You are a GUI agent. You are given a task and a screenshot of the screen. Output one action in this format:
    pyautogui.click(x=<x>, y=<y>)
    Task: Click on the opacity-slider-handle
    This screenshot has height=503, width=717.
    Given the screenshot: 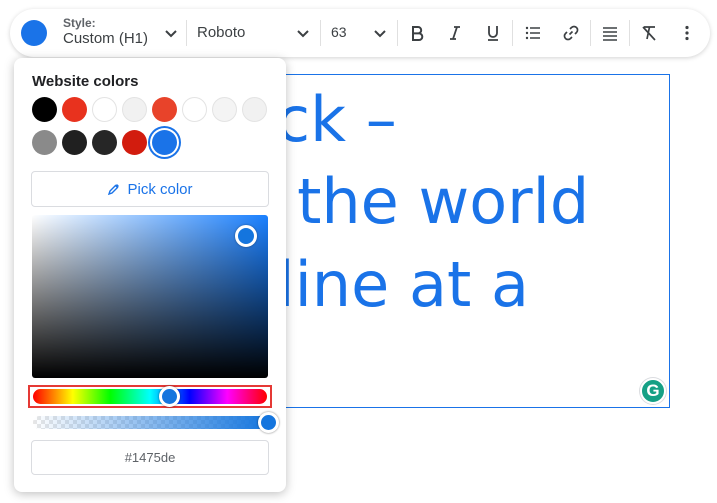 What is the action you would take?
    pyautogui.click(x=268, y=422)
    